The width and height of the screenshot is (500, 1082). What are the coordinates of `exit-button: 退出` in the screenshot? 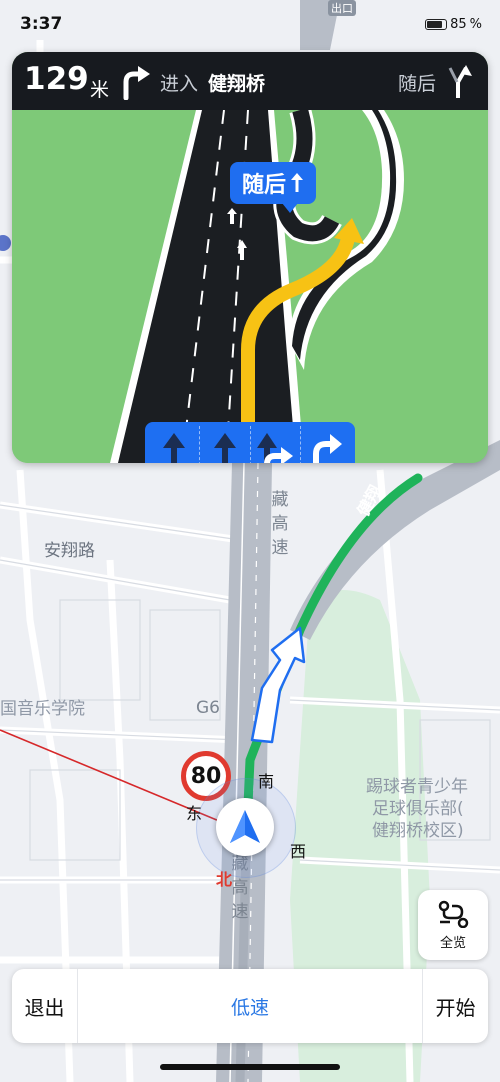 It's located at (45, 1006).